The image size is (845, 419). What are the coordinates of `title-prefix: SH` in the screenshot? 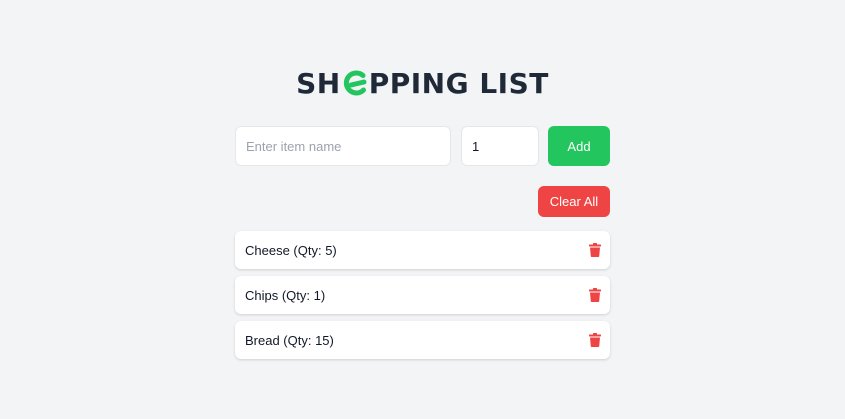 It's located at (318, 83).